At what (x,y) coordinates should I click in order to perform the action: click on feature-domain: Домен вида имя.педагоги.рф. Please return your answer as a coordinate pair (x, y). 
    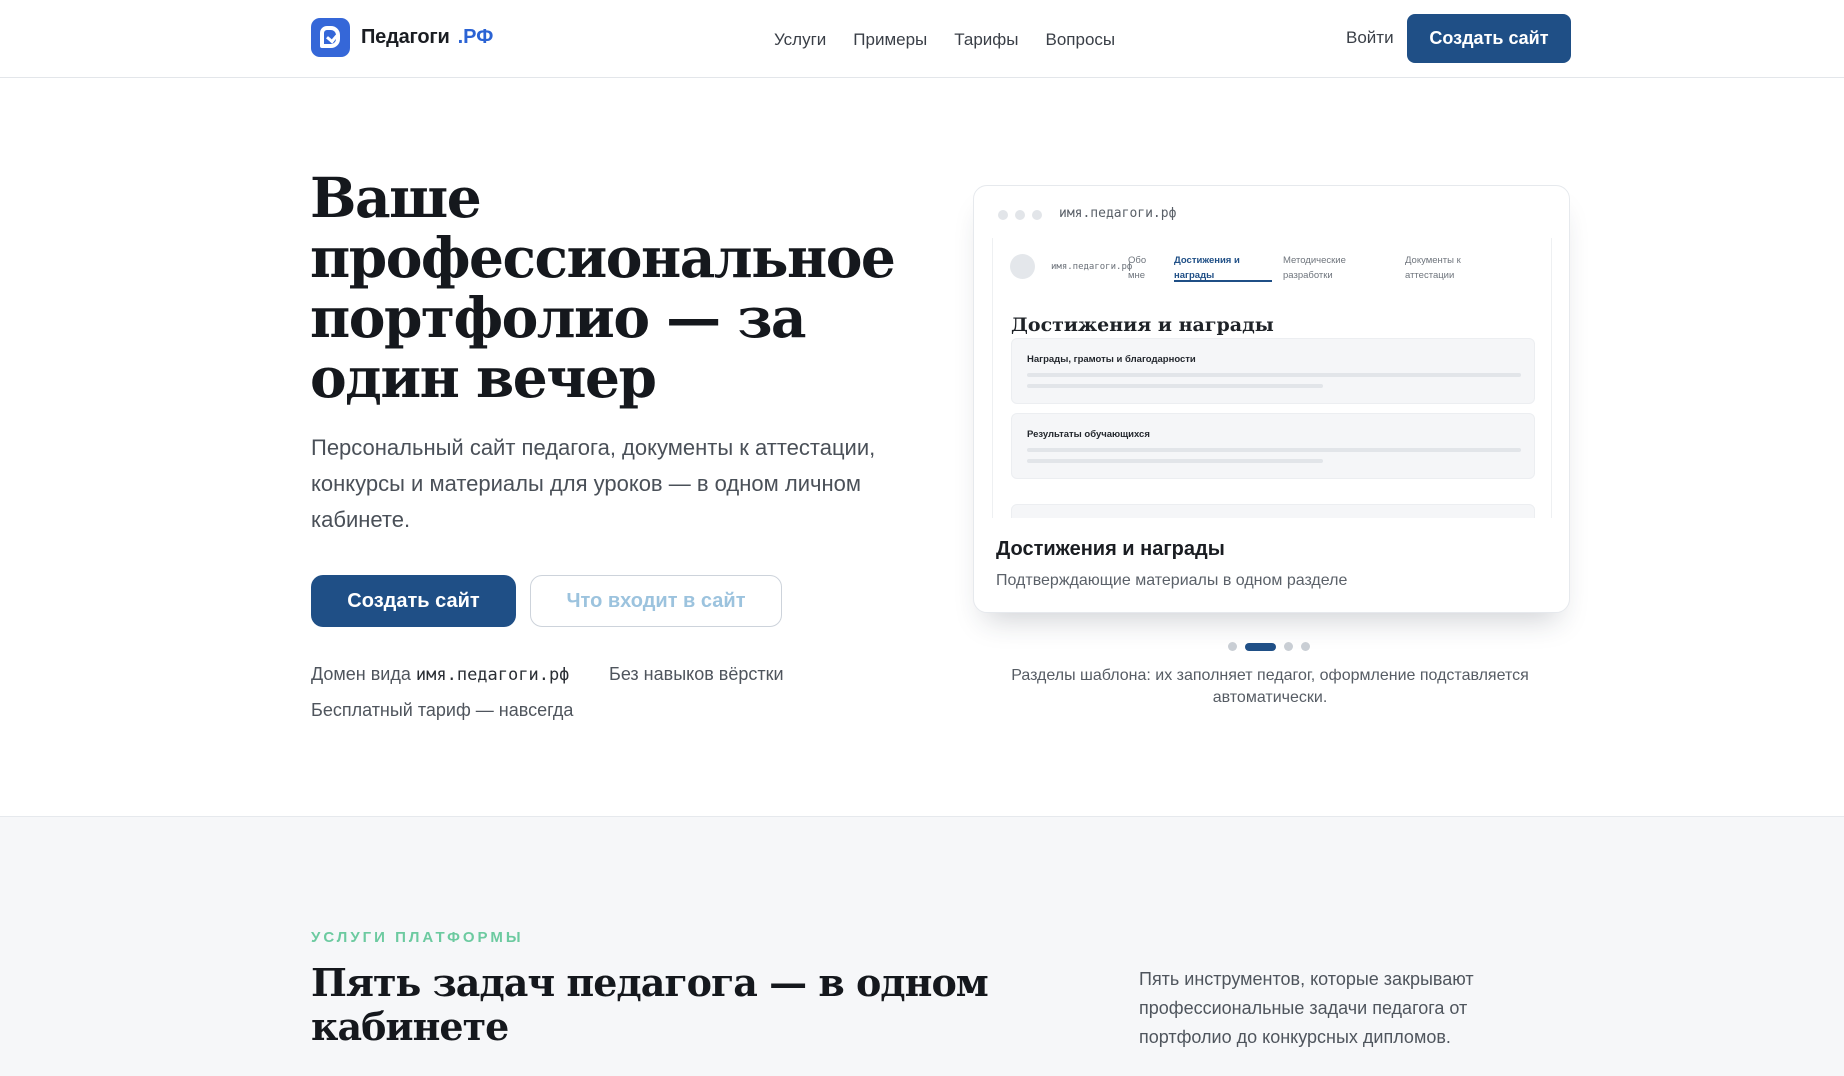
    Looking at the image, I should click on (440, 674).